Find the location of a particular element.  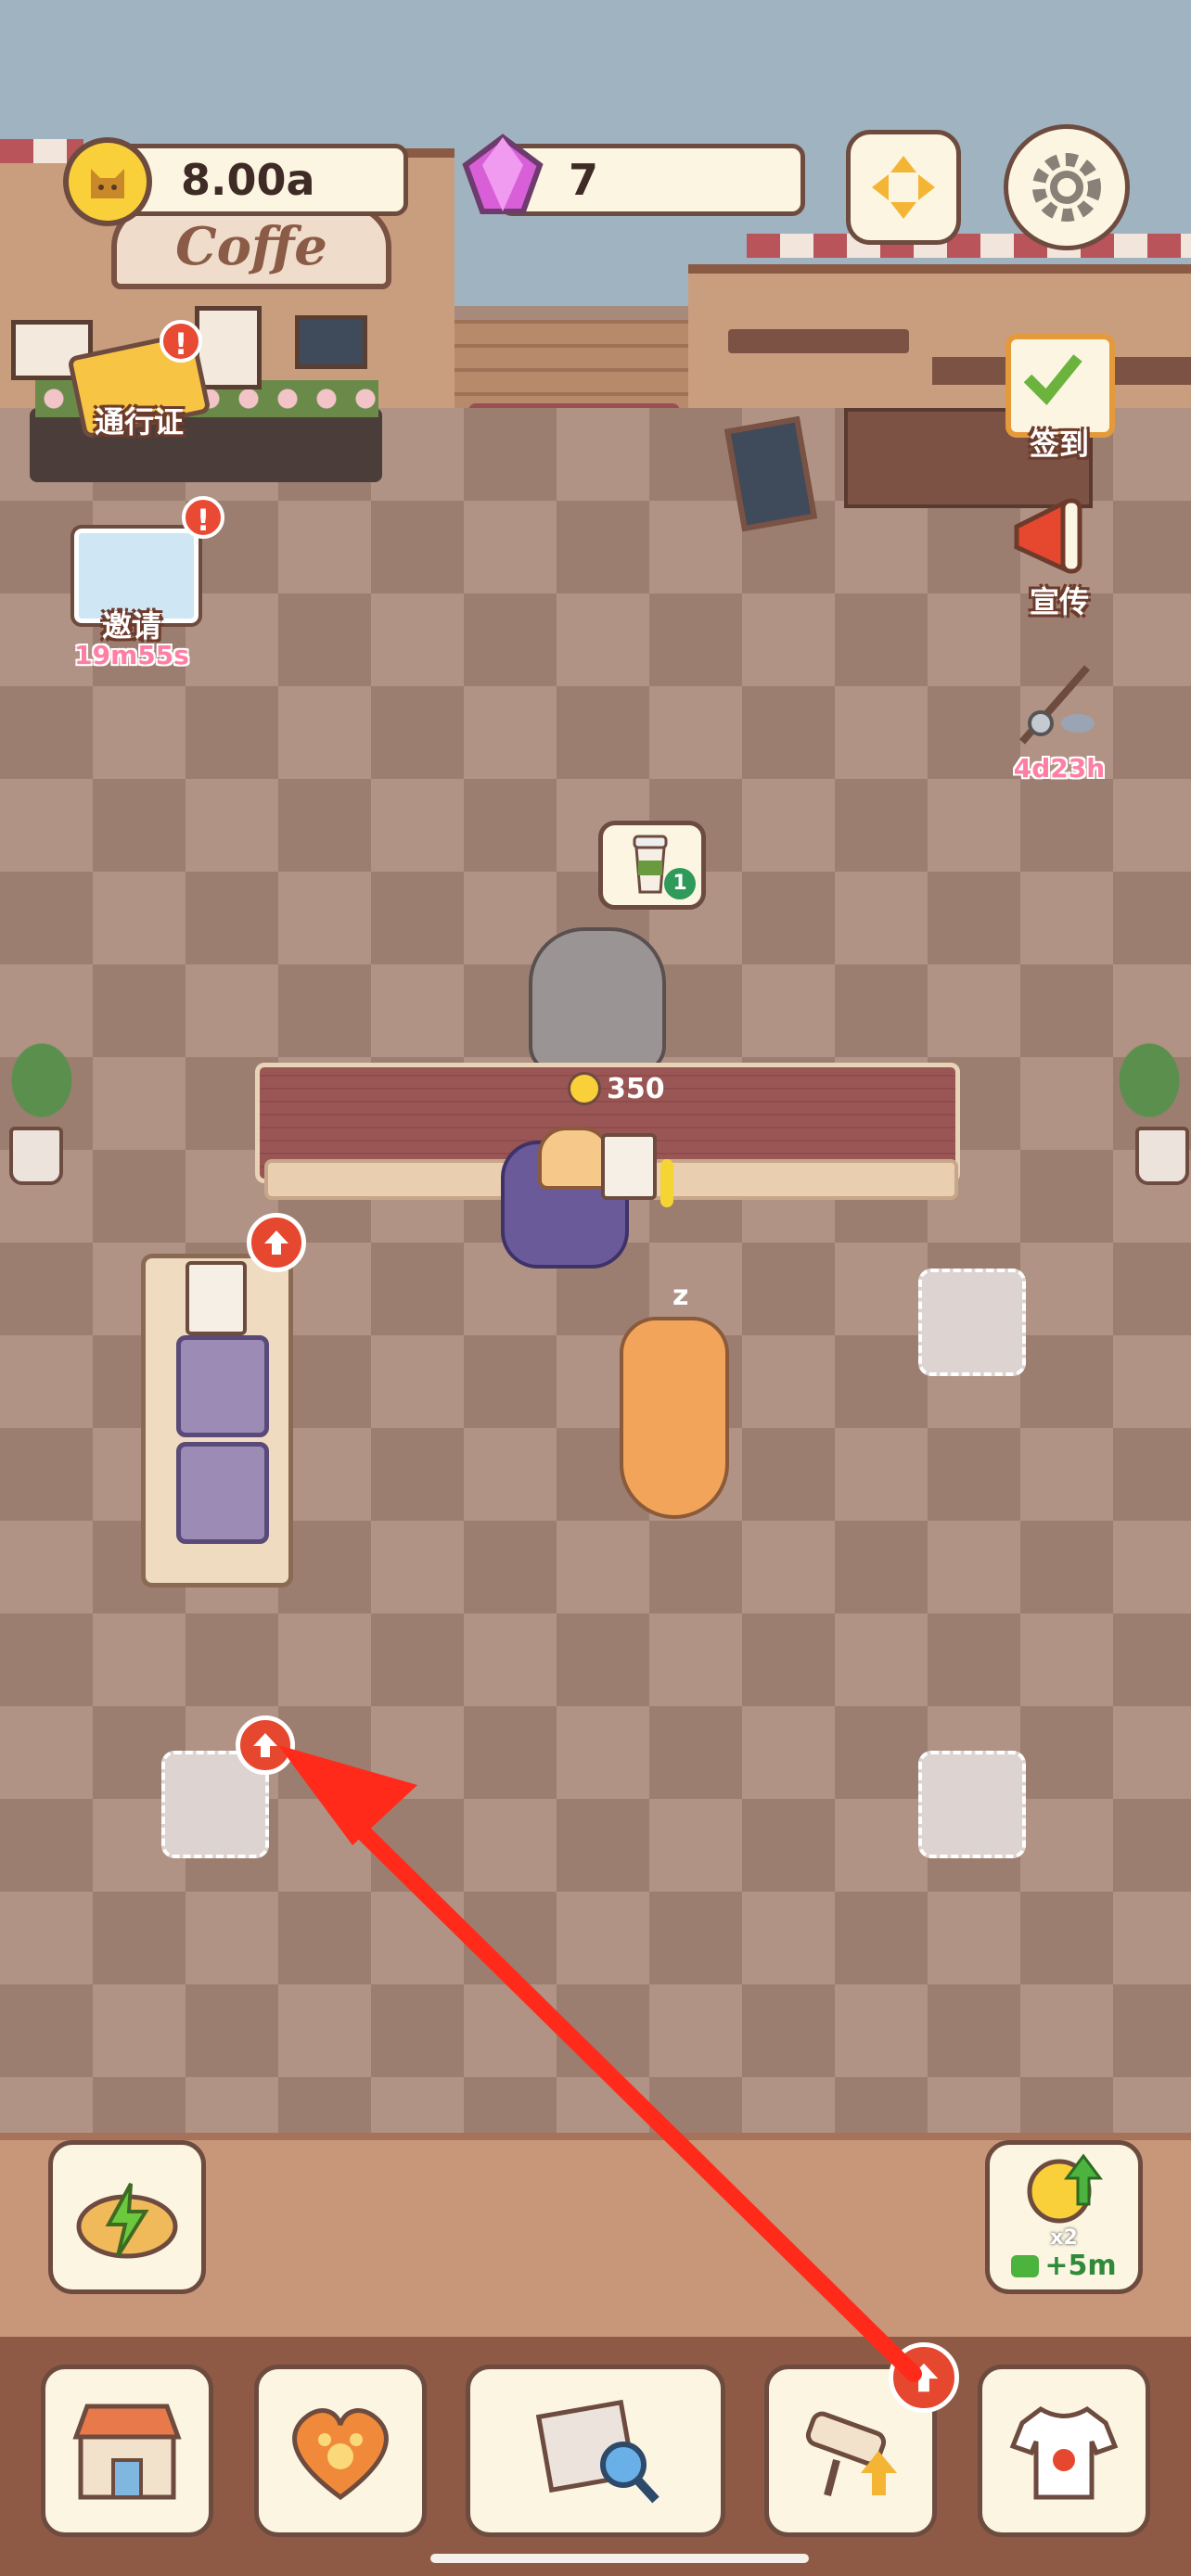

potted-plant-right is located at coordinates (1149, 1103).